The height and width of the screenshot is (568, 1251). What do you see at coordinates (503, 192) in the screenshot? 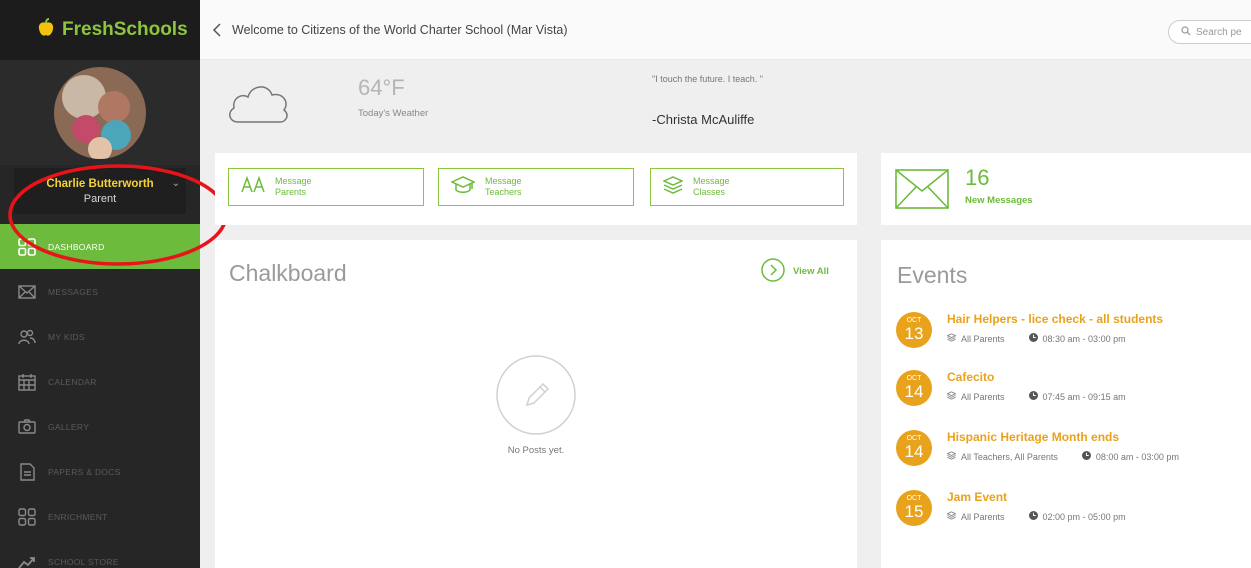
I see `button-label: Teachers` at bounding box center [503, 192].